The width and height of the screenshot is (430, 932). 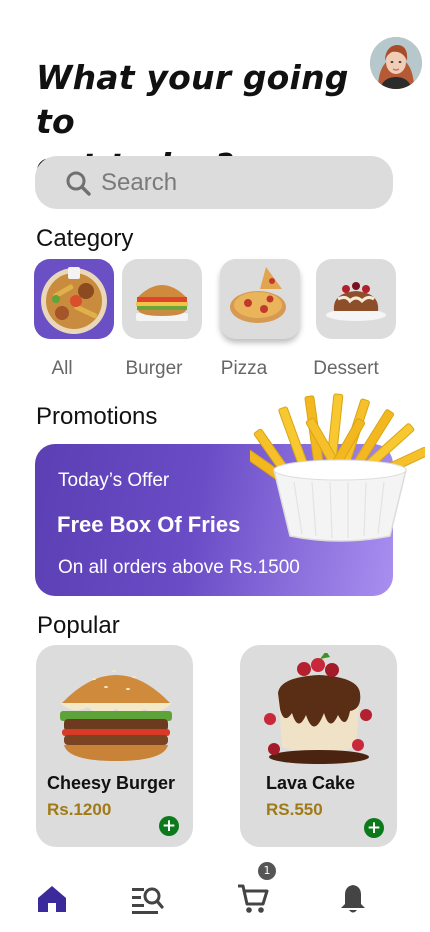 I want to click on promo-headline: Free Box Of Fries, so click(x=149, y=524).